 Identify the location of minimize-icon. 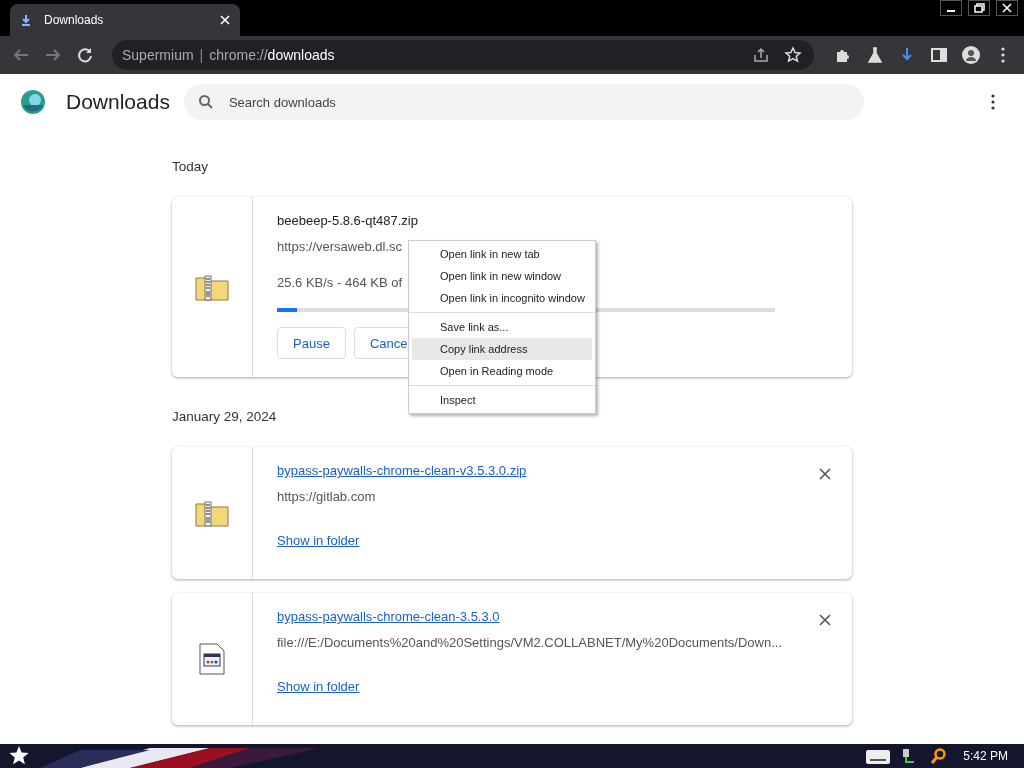
(951, 8).